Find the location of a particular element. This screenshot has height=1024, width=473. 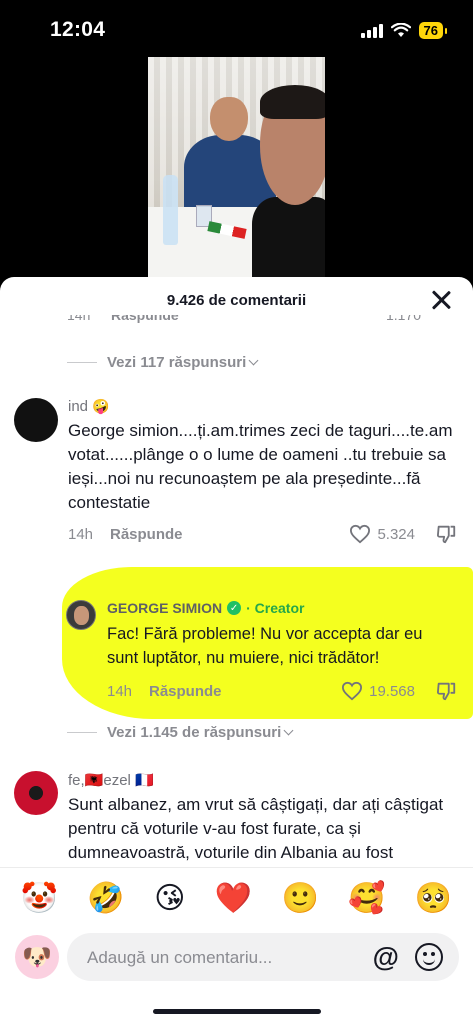

home-indicator is located at coordinates (237, 1011).